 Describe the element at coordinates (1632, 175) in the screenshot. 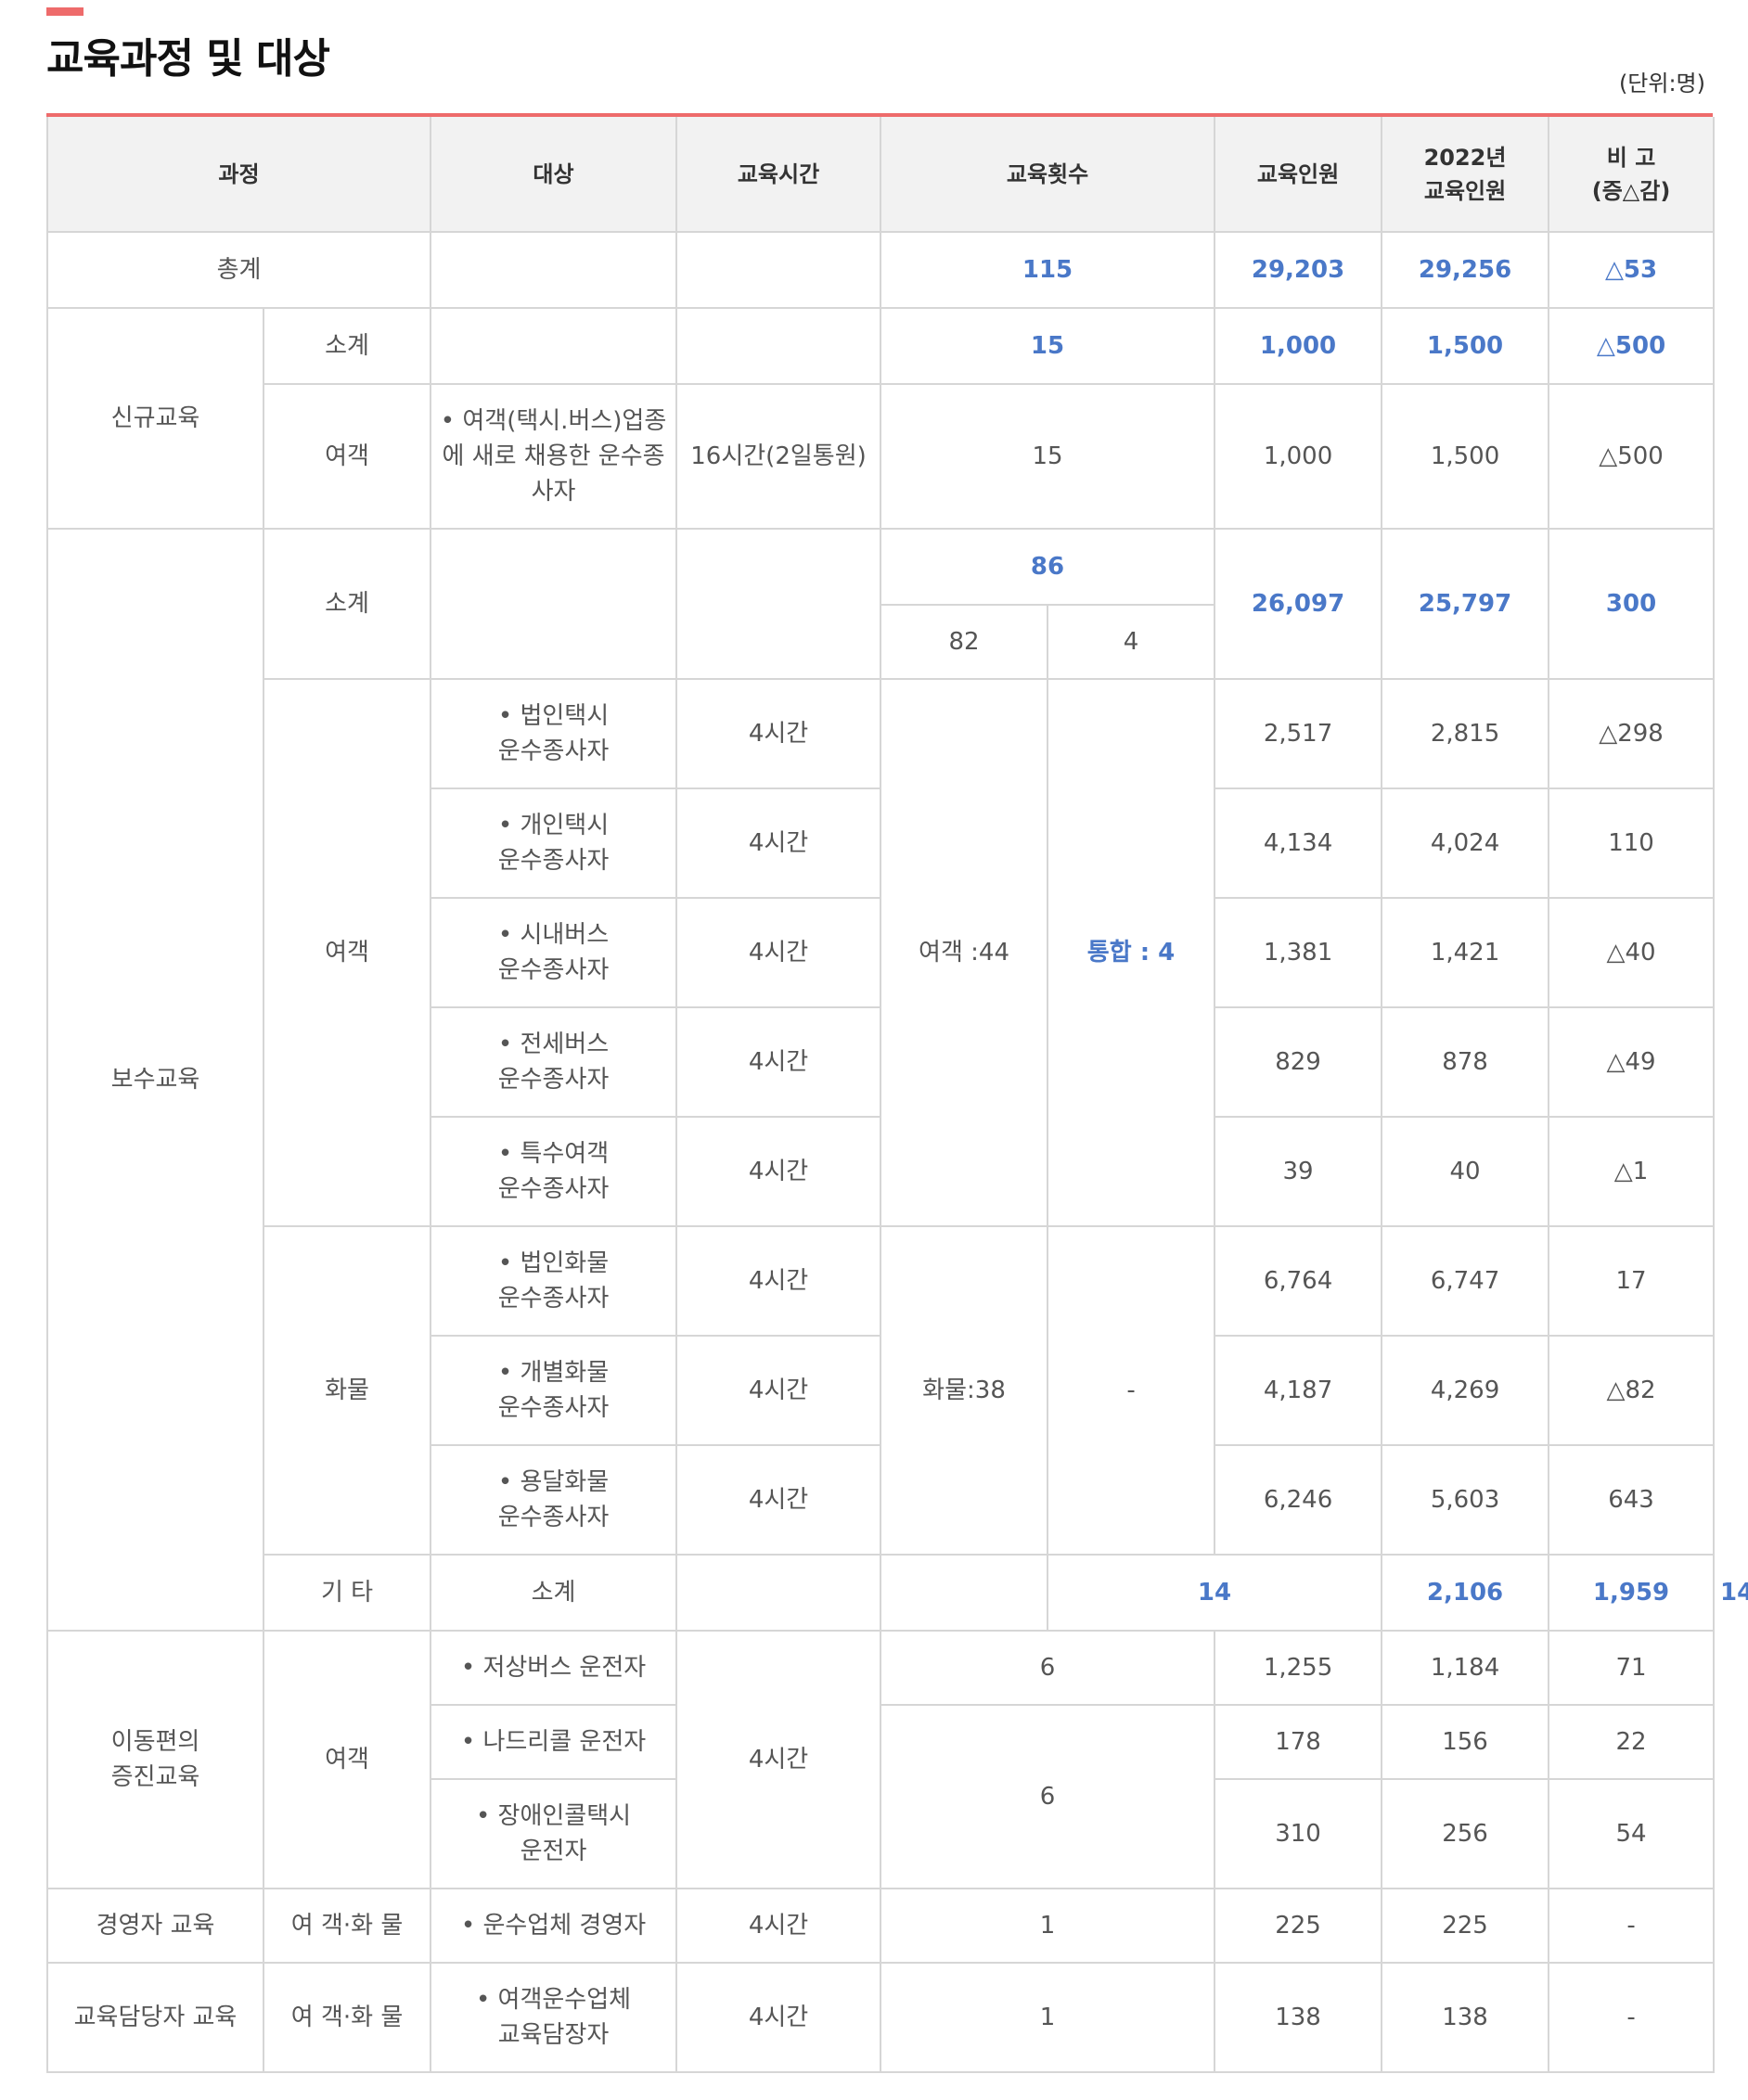

I see `header-note: 비 고 (증△감)` at that location.